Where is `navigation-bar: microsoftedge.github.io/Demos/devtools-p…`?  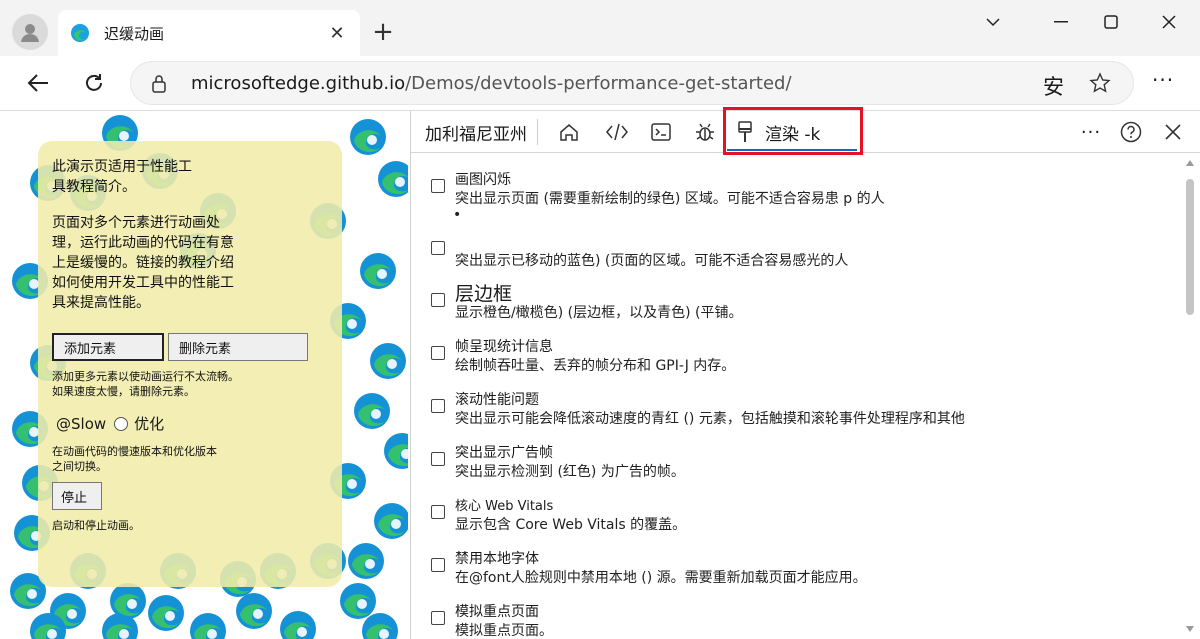
navigation-bar: microsoftedge.github.io/Demos/devtools-p… is located at coordinates (600, 83).